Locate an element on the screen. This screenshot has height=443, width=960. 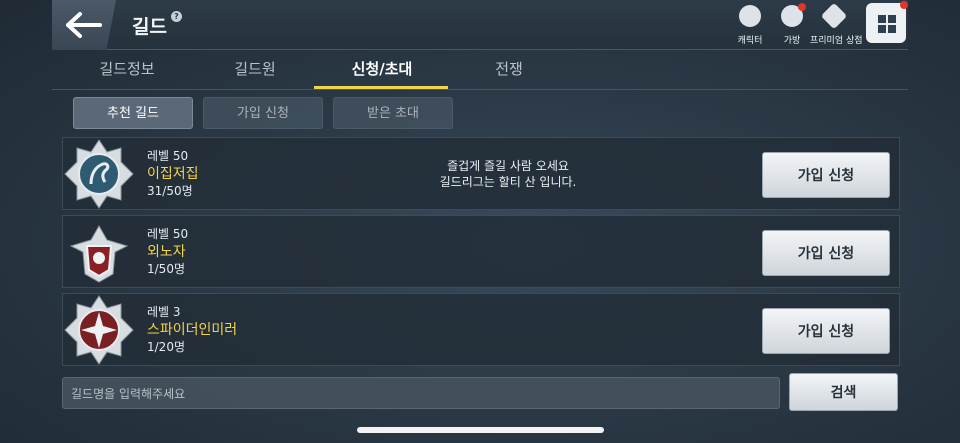
bag-button: 가방 is located at coordinates (792, 24).